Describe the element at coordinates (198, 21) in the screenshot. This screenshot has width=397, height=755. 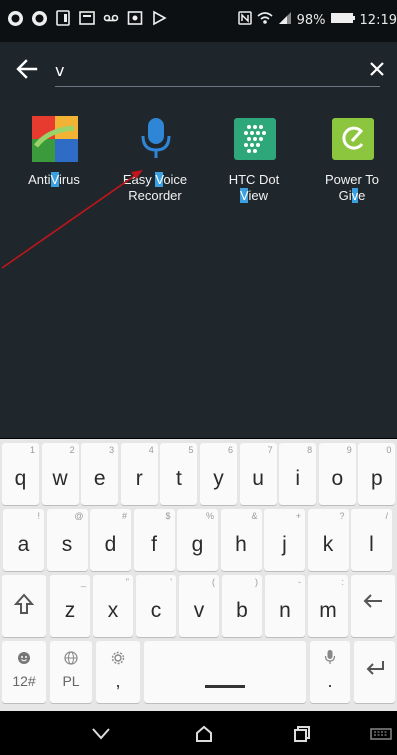
I see `status-bar: 98% 12:19` at that location.